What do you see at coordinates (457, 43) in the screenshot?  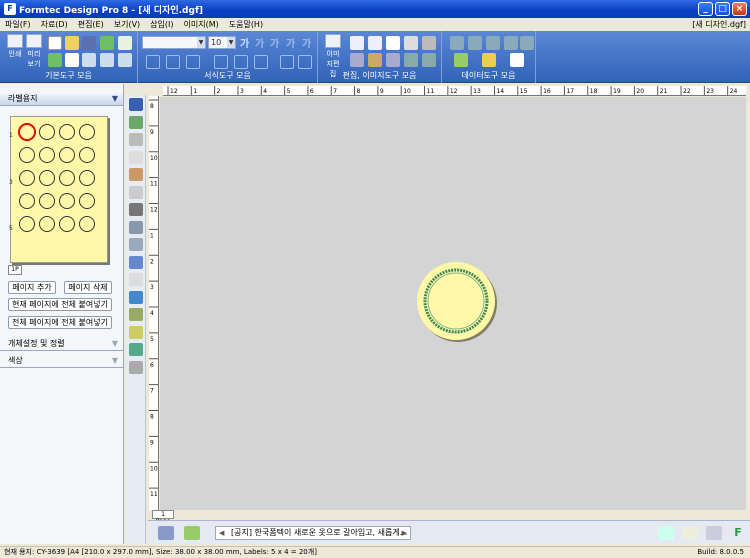 I see `data-icon` at bounding box center [457, 43].